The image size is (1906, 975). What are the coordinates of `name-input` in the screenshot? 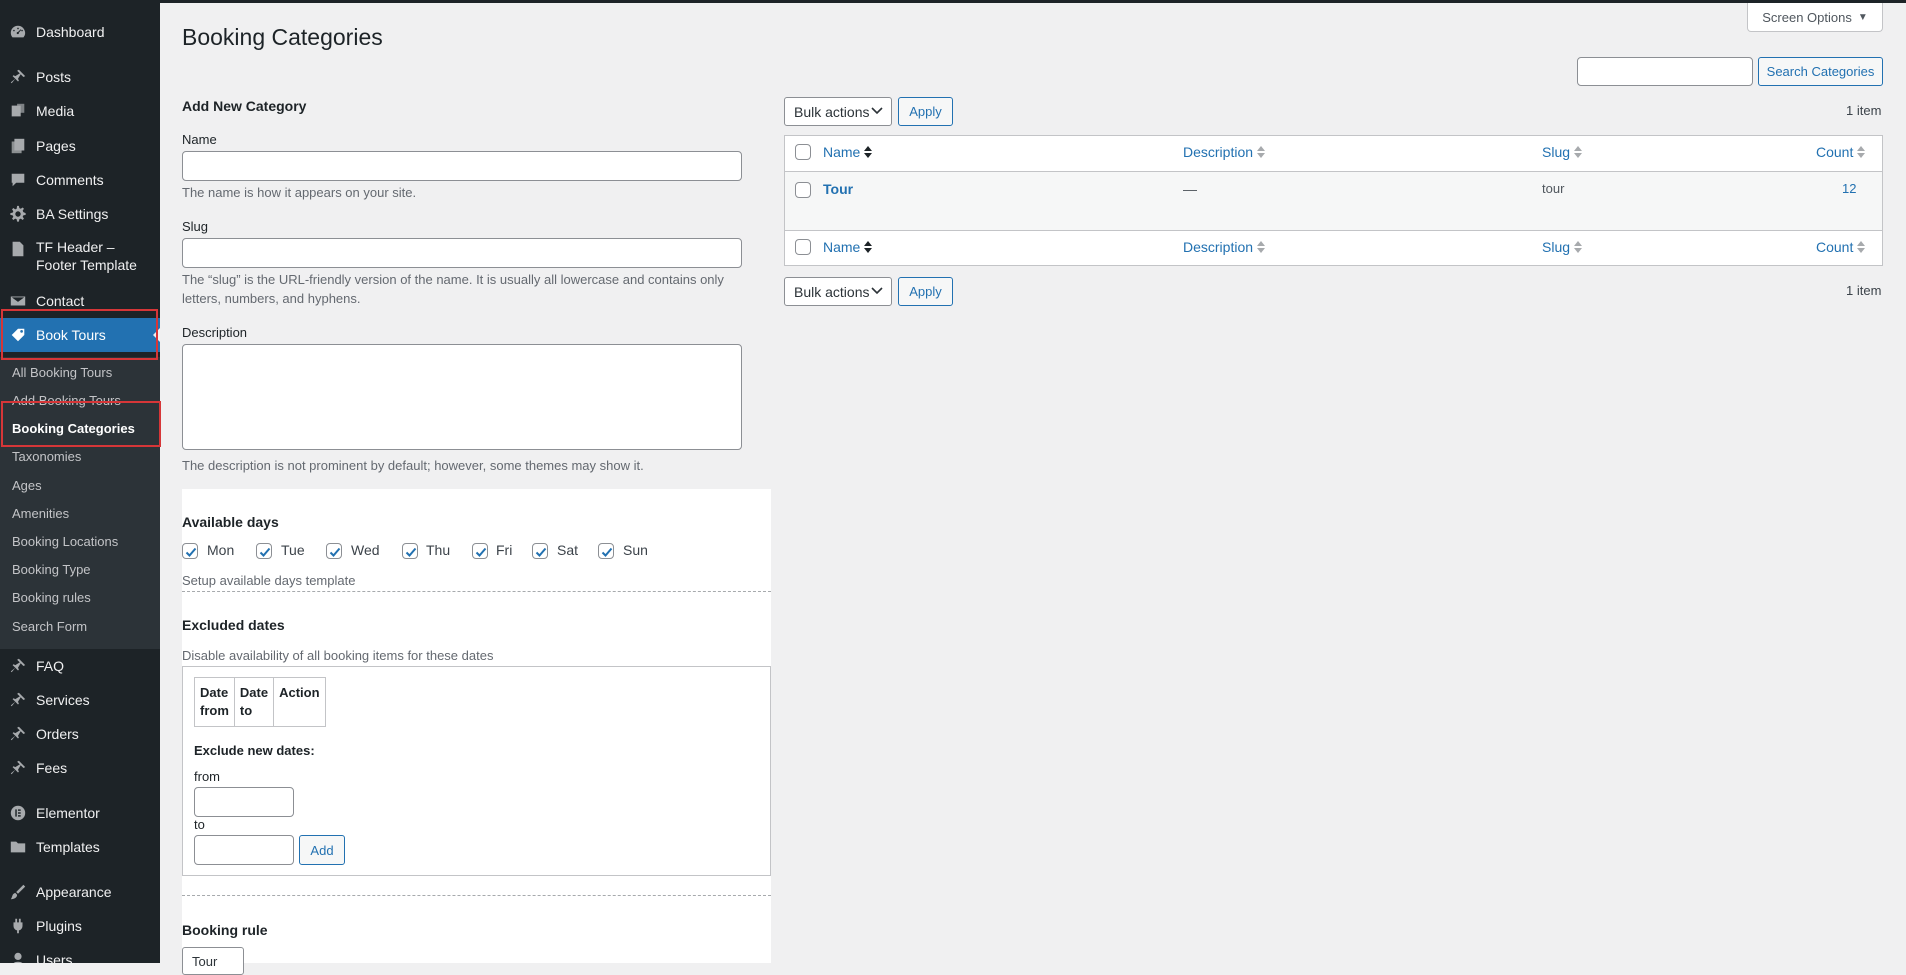 It's located at (462, 166).